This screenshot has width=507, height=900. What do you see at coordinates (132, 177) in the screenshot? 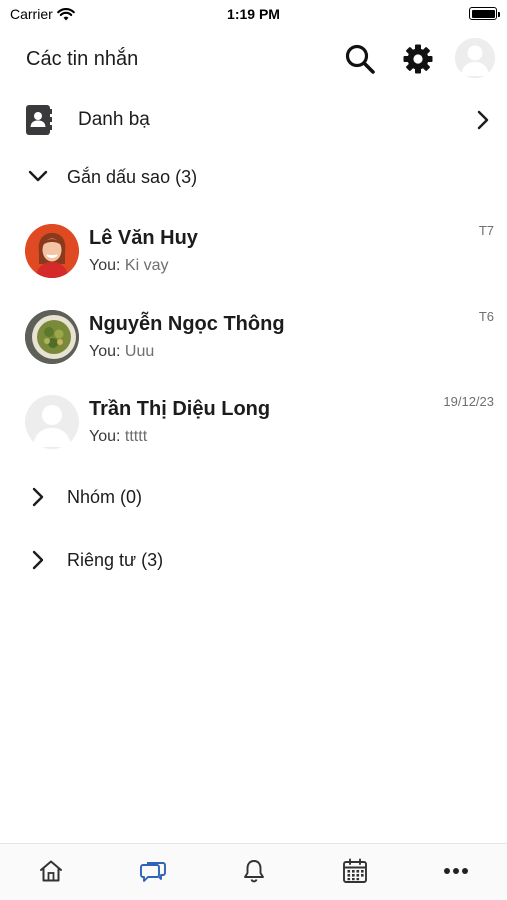
I see `section-starred-label: Gắn dấu sao (3)` at bounding box center [132, 177].